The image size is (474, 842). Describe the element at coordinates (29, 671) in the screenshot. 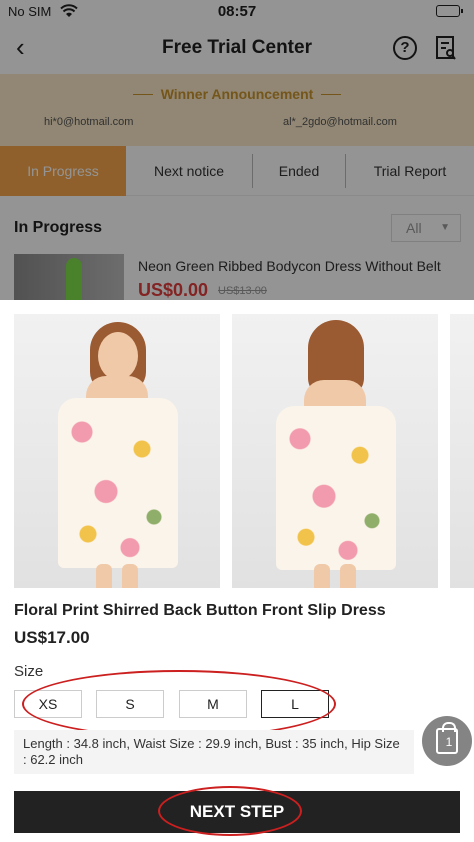

I see `size-label: Size` at that location.